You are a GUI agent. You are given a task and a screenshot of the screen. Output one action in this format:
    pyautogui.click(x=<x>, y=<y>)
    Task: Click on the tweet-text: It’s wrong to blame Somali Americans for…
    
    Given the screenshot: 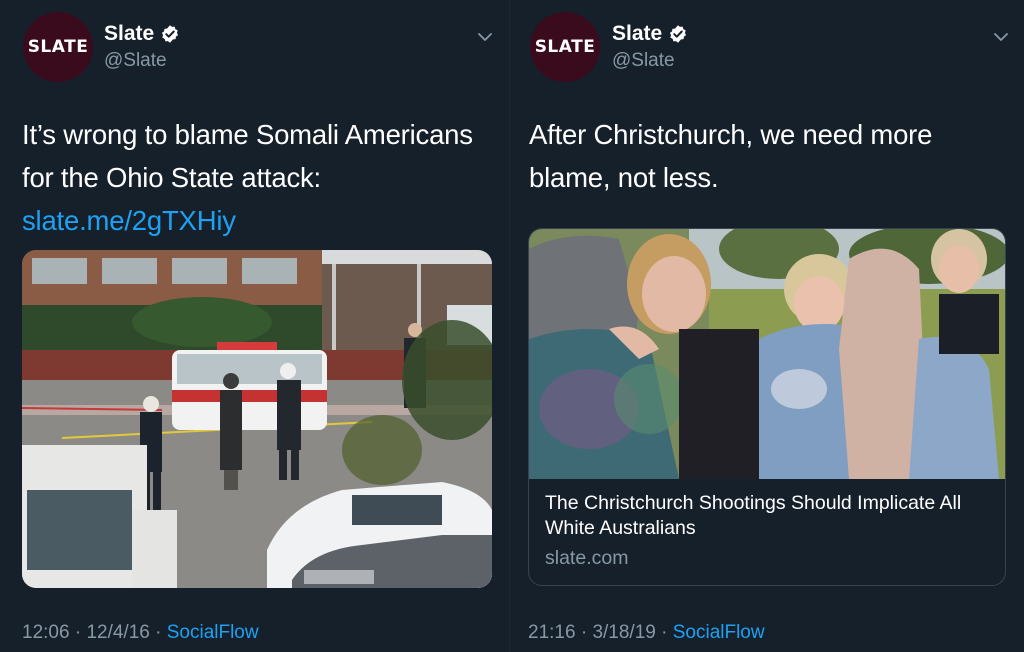 What is the action you would take?
    pyautogui.click(x=257, y=177)
    